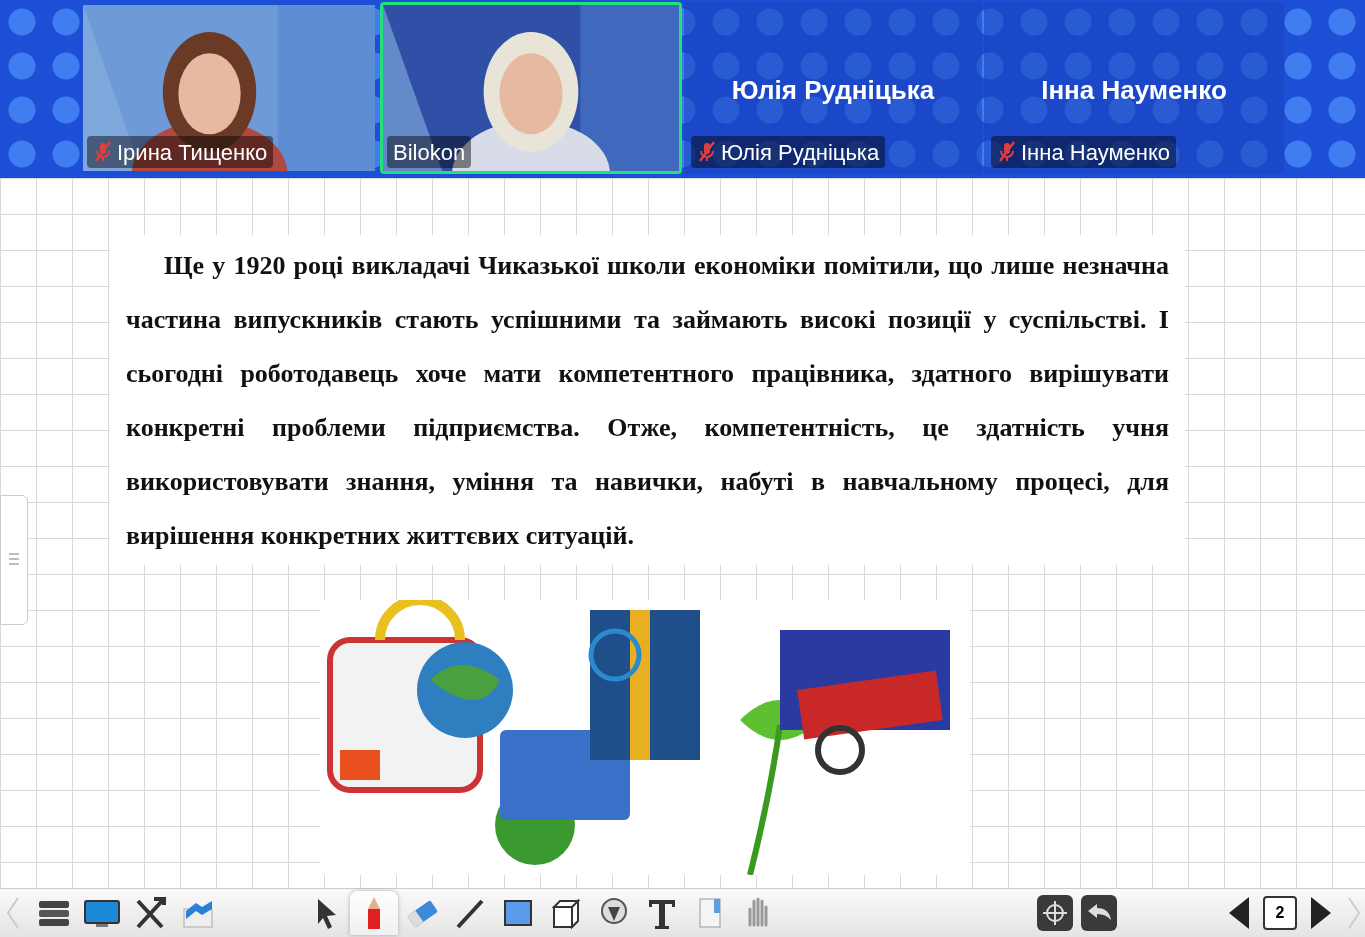  Describe the element at coordinates (531, 88) in the screenshot. I see `participant-tile: Bilokon` at that location.